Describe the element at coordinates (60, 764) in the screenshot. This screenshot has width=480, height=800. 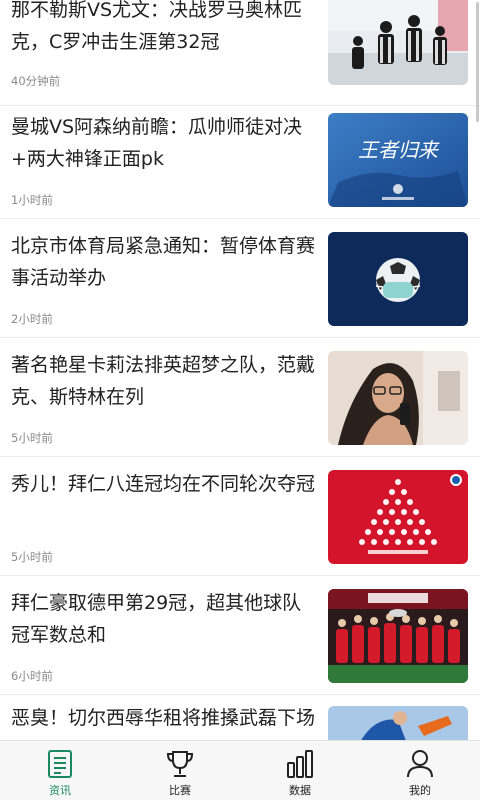
I see `news-document-icon` at that location.